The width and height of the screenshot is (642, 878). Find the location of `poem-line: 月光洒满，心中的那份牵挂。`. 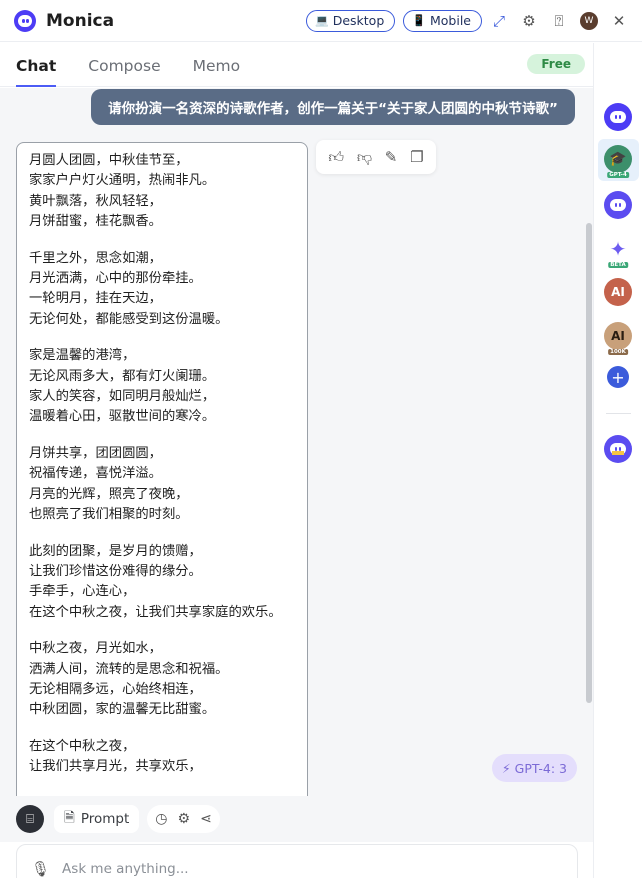

poem-line: 月光洒满，心中的那份牵挂。 is located at coordinates (115, 279).